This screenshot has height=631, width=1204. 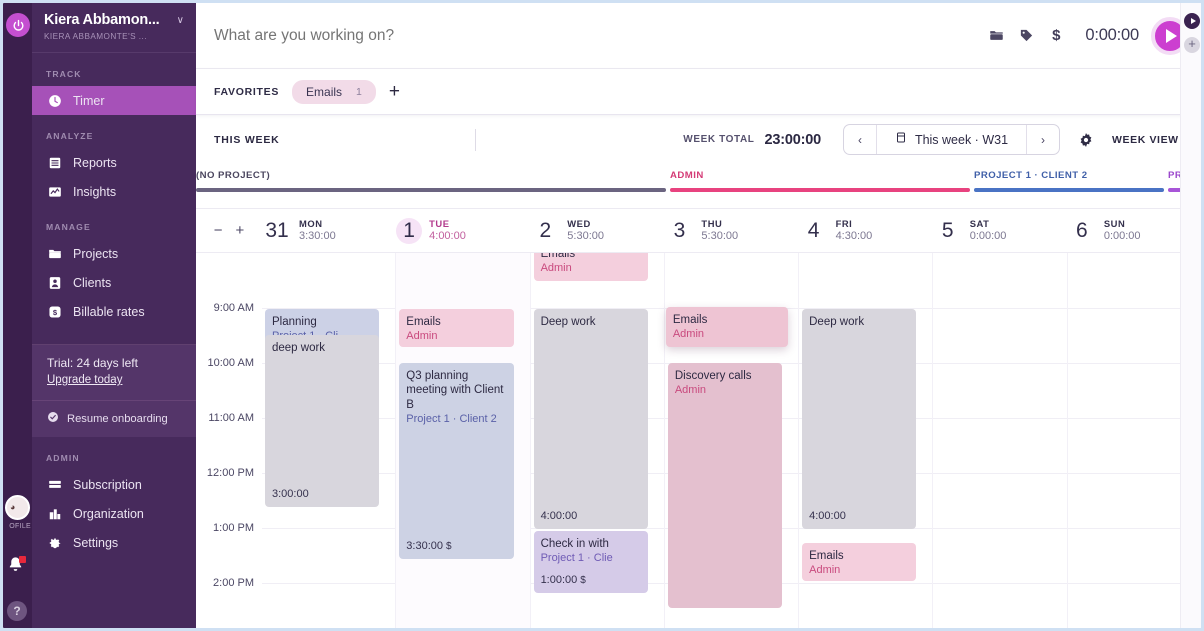 I want to click on day-header-wed: 2 WED 5:30:00, so click(x=597, y=231).